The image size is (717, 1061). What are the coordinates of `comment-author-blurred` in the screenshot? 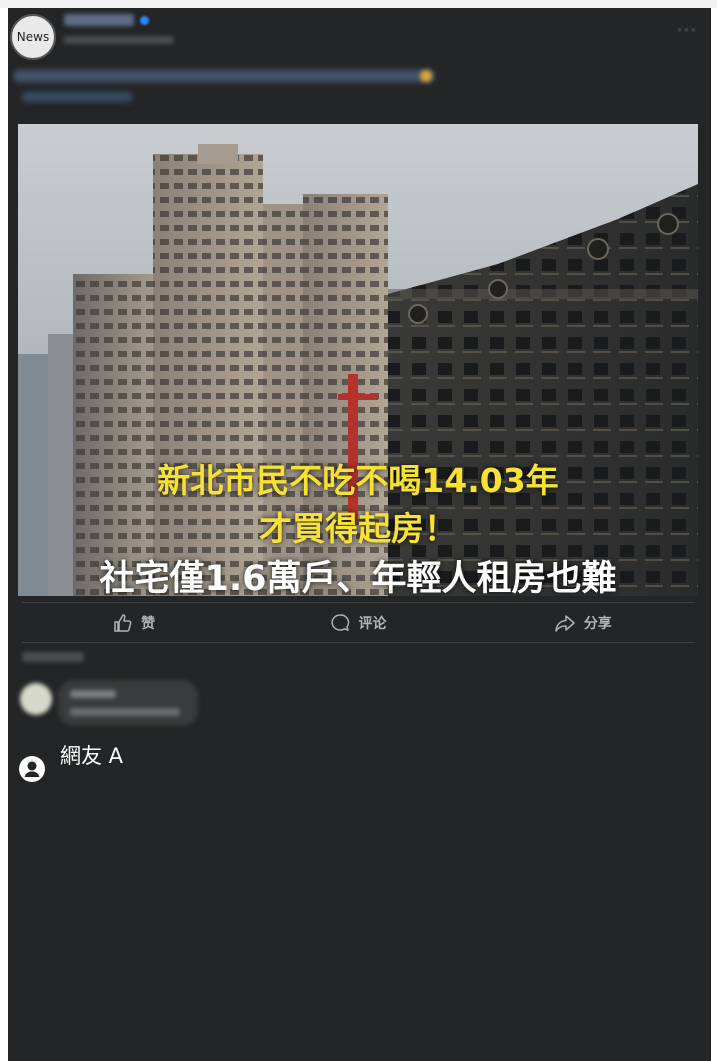 It's located at (93, 694).